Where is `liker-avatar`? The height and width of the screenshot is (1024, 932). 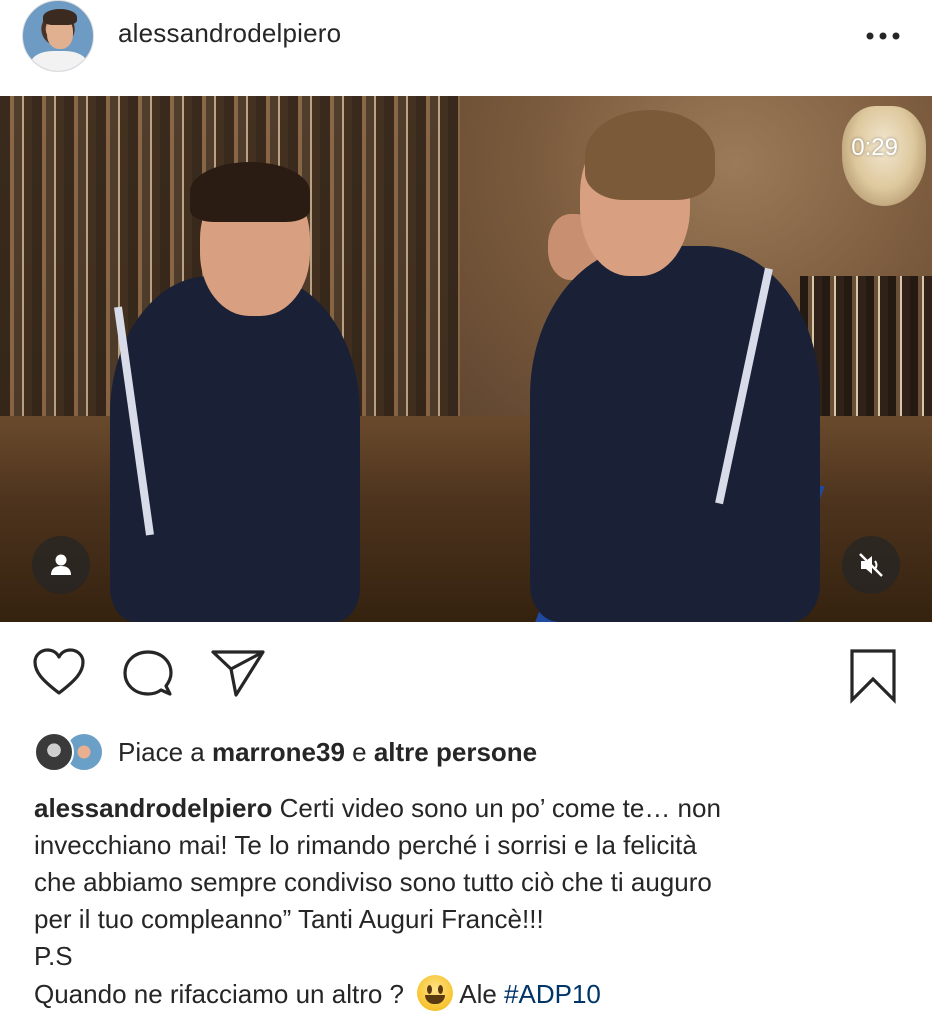 liker-avatar is located at coordinates (54, 752).